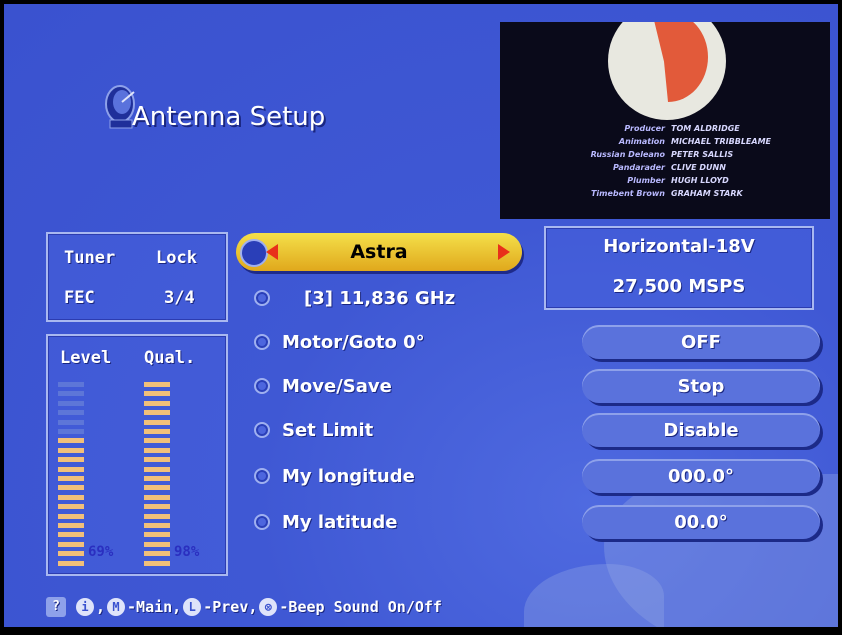  Describe the element at coordinates (360, 607) in the screenshot. I see `beep-hint: -Beep Sound On/Off` at that location.